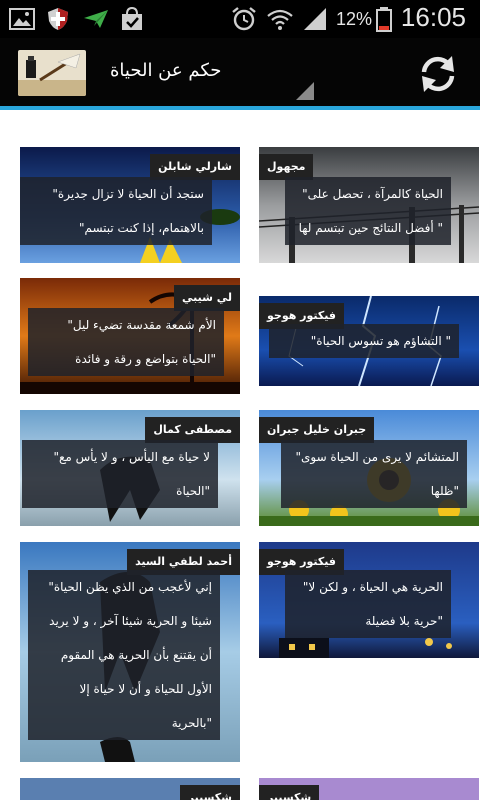 The image size is (480, 800). Describe the element at coordinates (165, 70) in the screenshot. I see `app-title: حكم عن الحياة` at that location.